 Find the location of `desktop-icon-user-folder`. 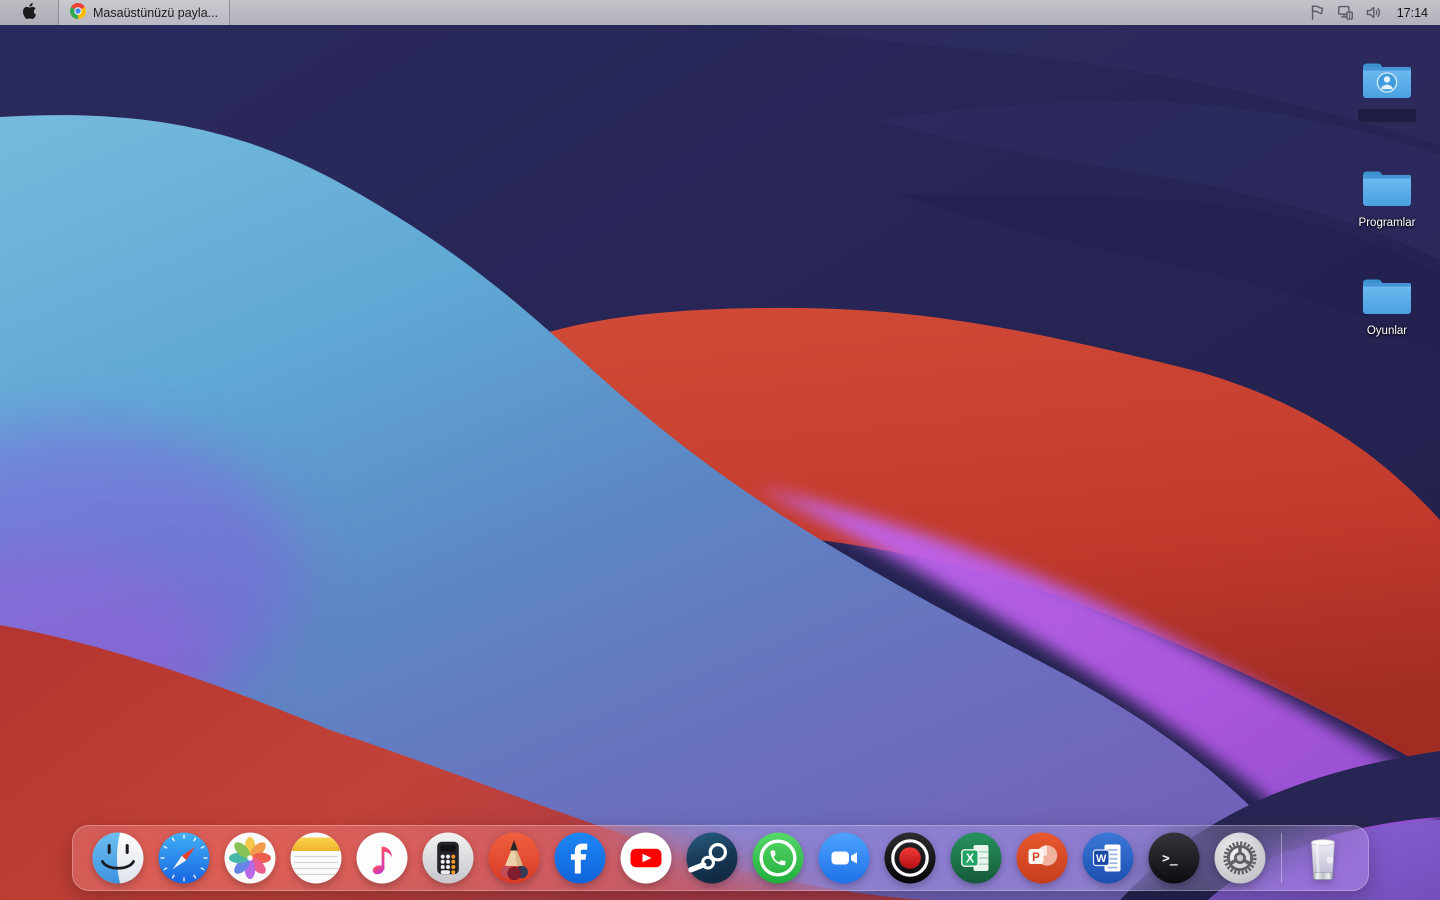

desktop-icon-user-folder is located at coordinates (1387, 90).